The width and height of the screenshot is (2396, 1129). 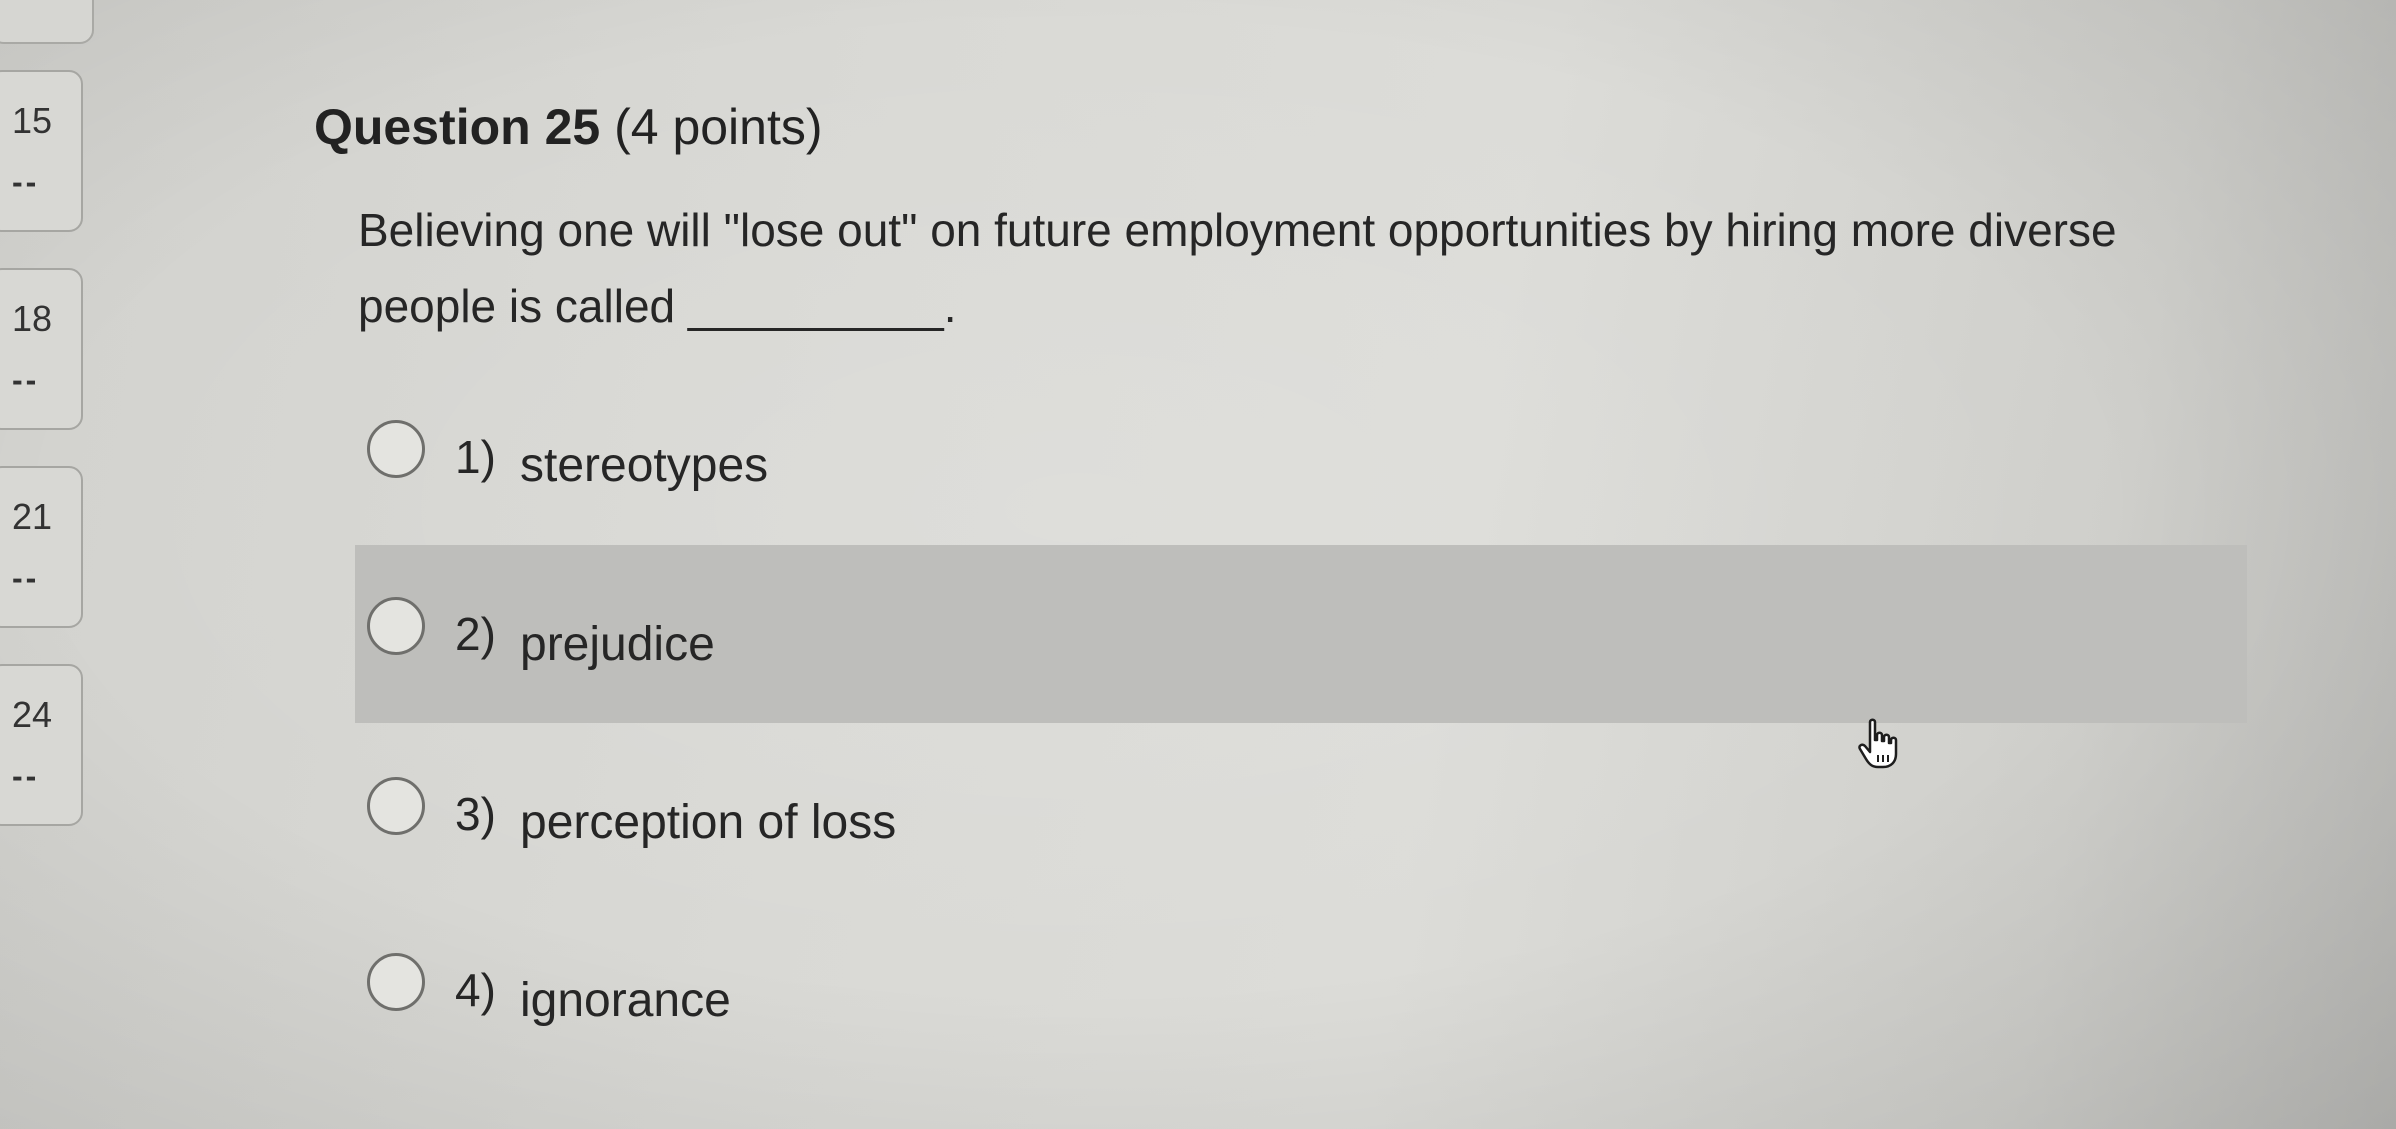 I want to click on question-number: Question 25, so click(x=457, y=127).